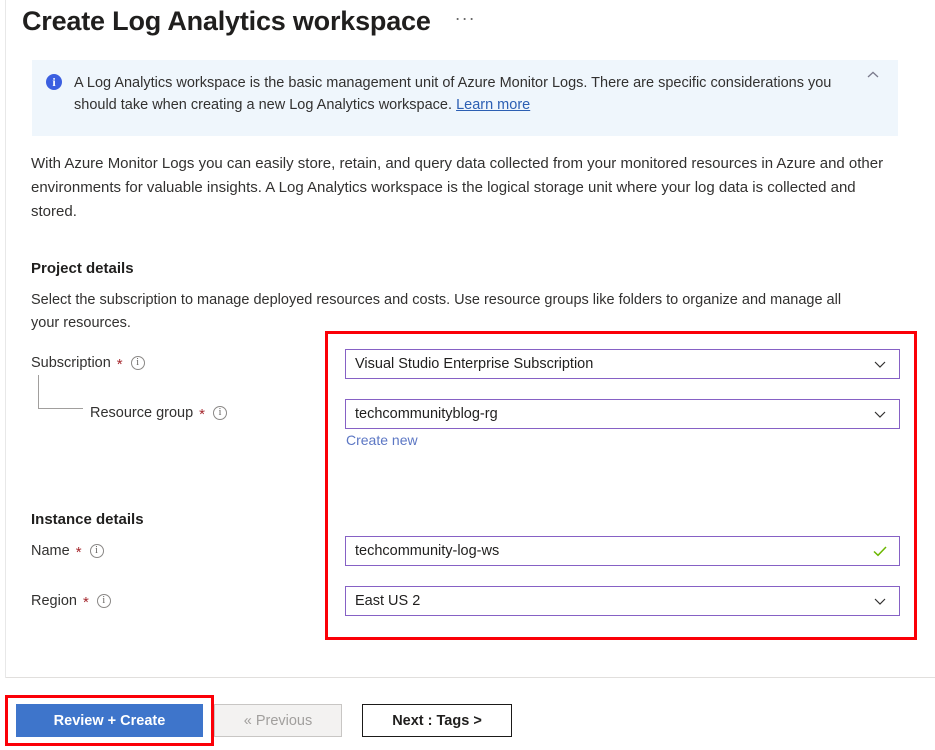 This screenshot has width=935, height=750. I want to click on subscription-dropdown: Visual Studio Enterprise Subscription, so click(622, 364).